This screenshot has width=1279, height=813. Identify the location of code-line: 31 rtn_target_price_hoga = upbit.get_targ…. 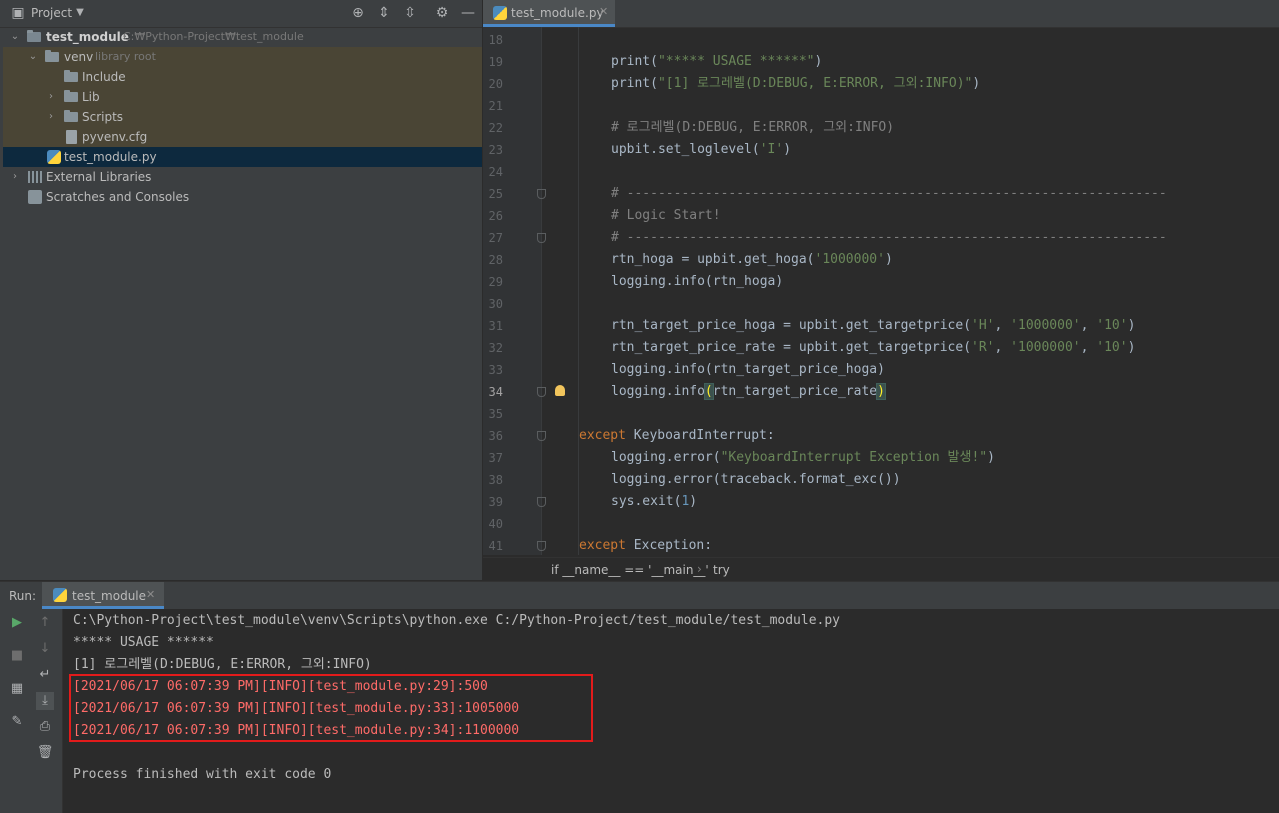
(881, 326).